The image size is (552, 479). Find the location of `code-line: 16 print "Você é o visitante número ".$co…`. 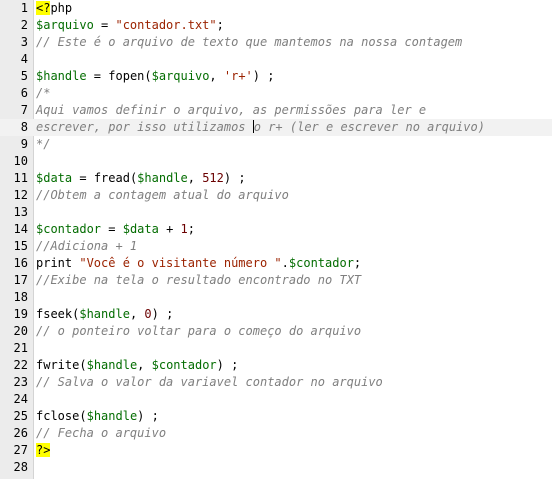

code-line: 16 print "Você é o visitante número ".$co… is located at coordinates (276, 263).